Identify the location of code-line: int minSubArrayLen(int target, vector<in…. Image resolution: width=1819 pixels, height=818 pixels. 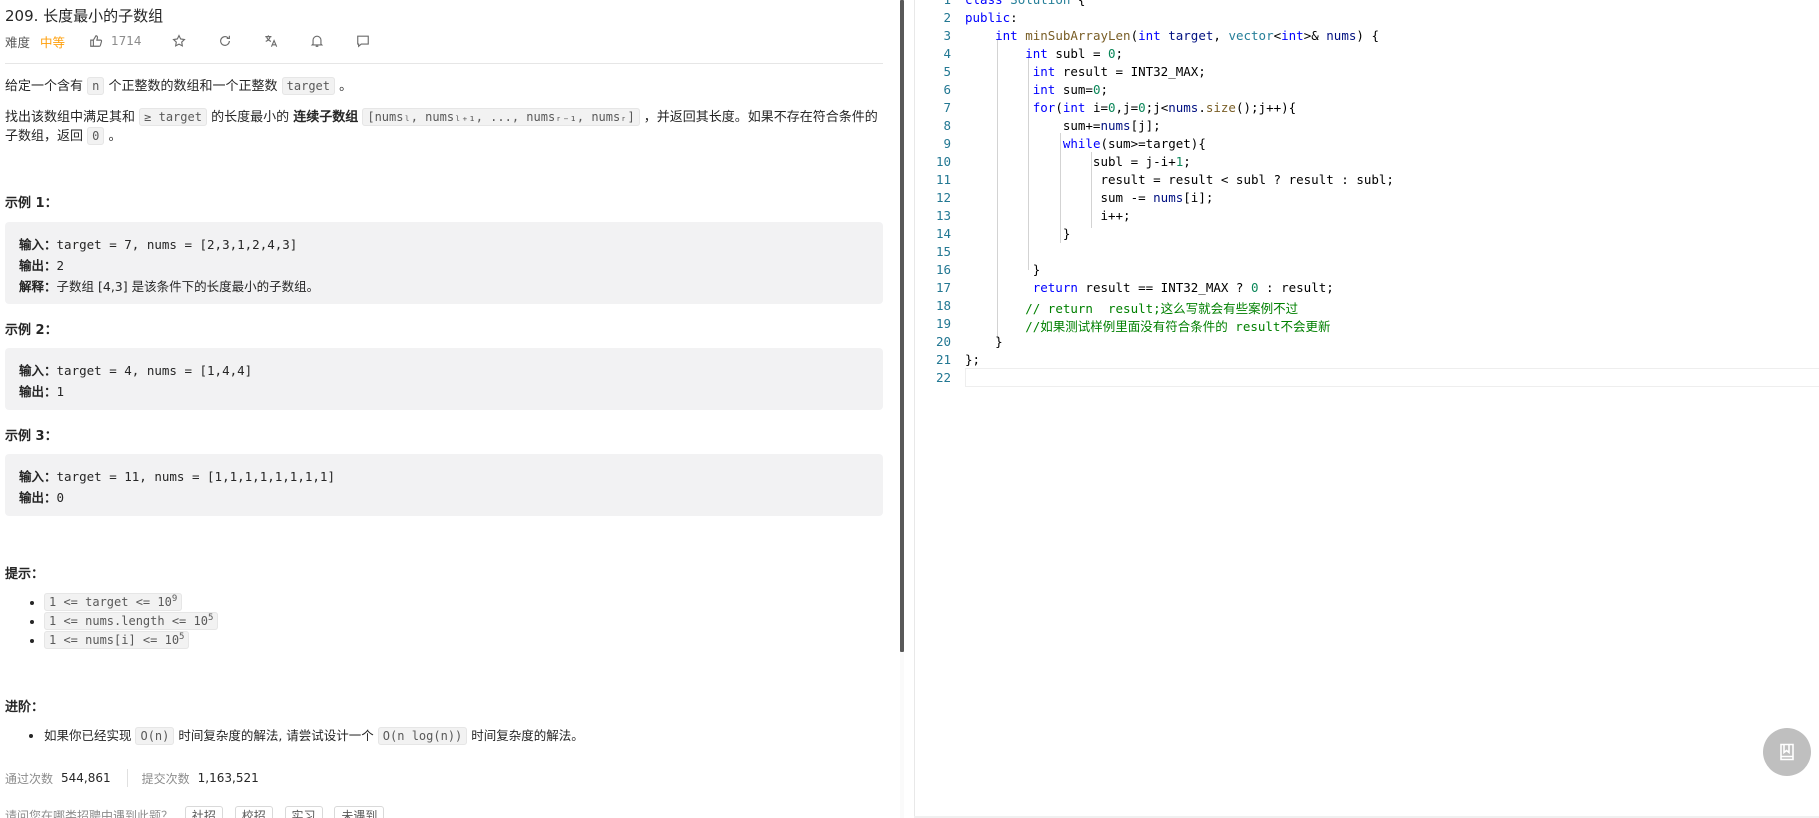
(1187, 35).